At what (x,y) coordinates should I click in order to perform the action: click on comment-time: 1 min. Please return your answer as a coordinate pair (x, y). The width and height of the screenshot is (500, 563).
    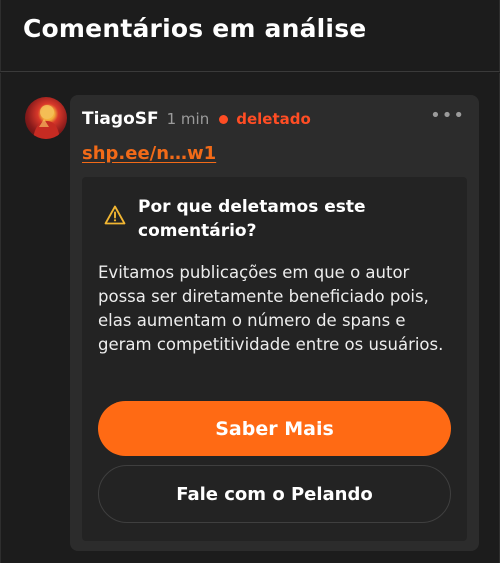
    Looking at the image, I should click on (188, 119).